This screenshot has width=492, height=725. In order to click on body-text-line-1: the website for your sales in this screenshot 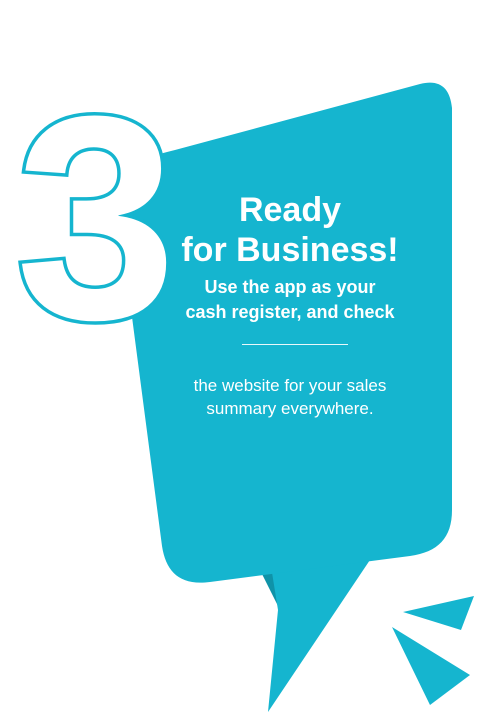, I will do `click(290, 385)`.